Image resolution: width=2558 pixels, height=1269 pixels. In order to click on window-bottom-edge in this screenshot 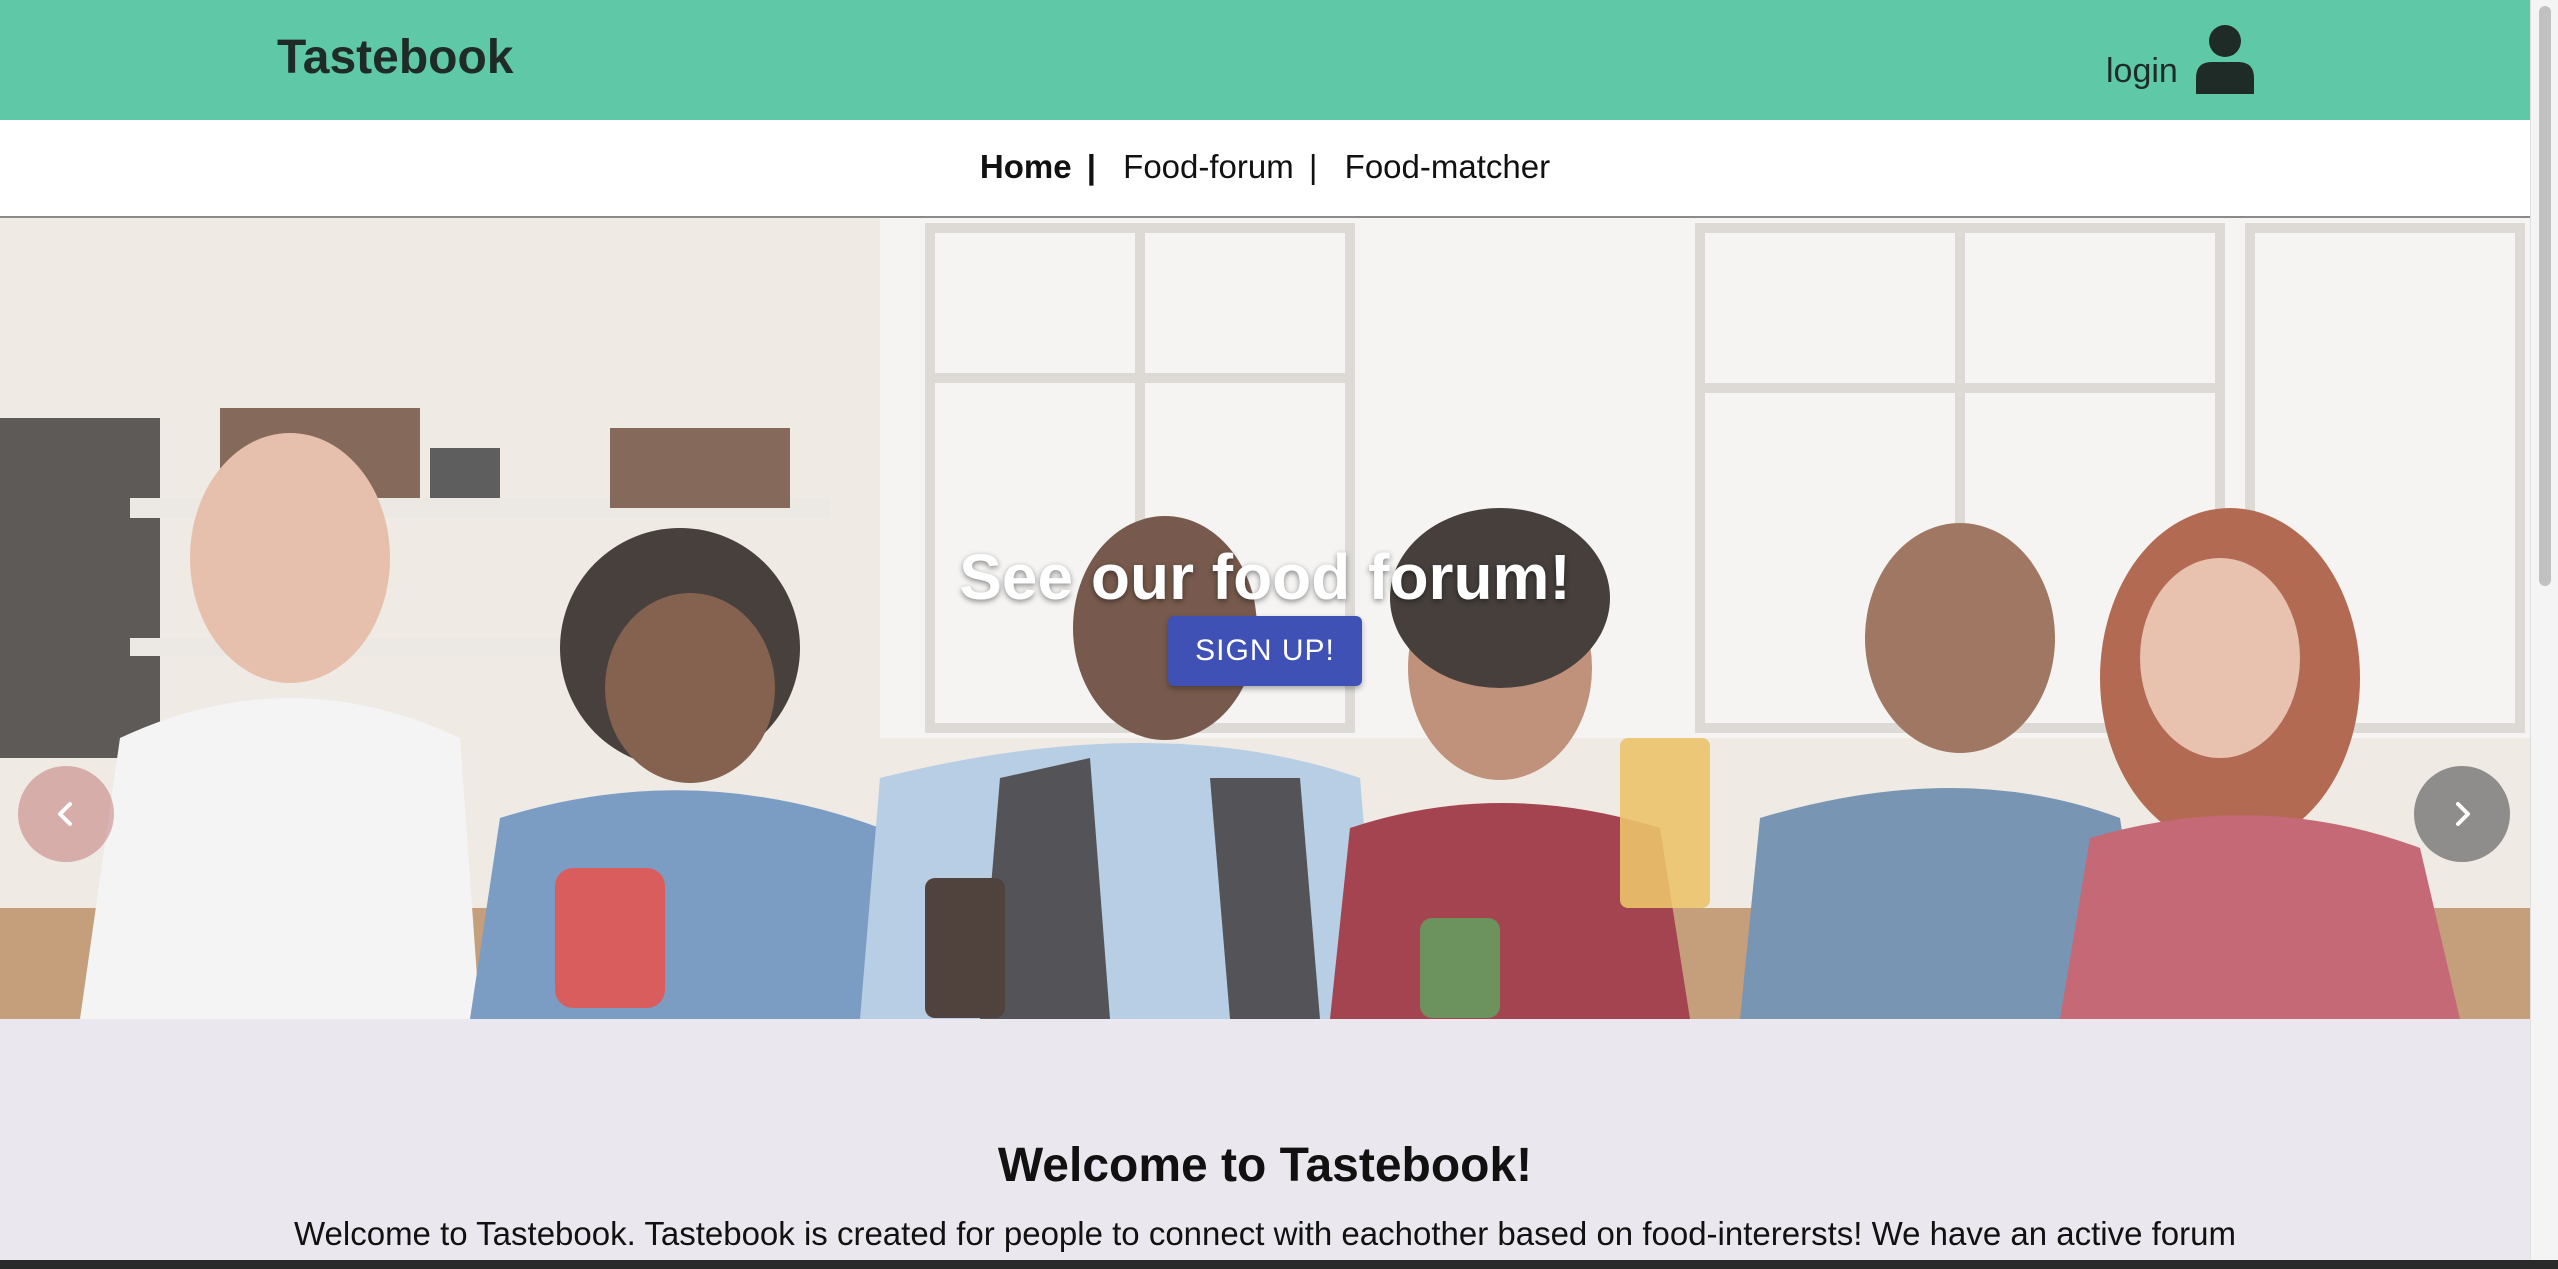, I will do `click(1279, 1264)`.